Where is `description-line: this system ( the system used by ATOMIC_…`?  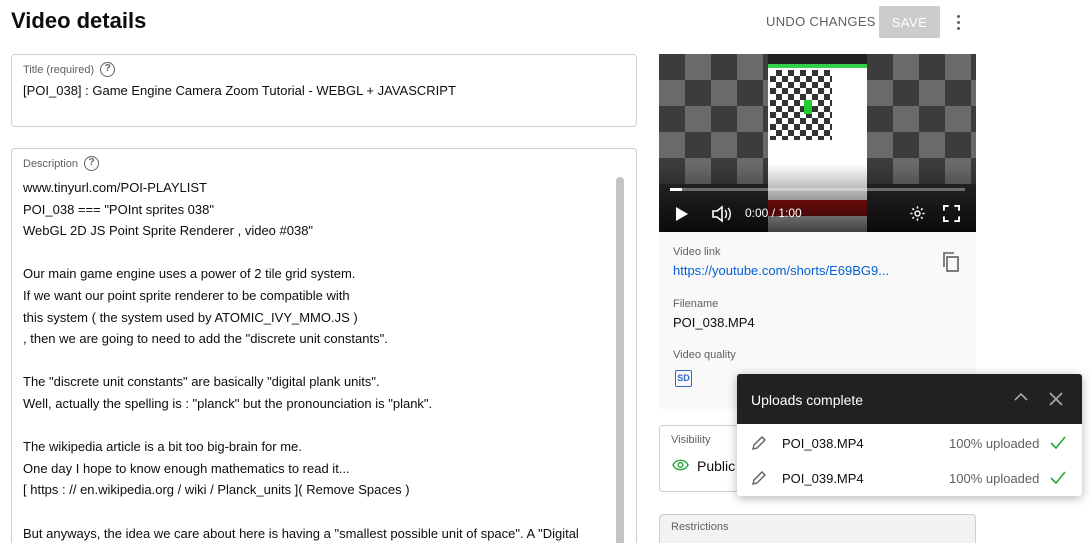
description-line: this system ( the system used by ATOMIC_… is located at coordinates (190, 317).